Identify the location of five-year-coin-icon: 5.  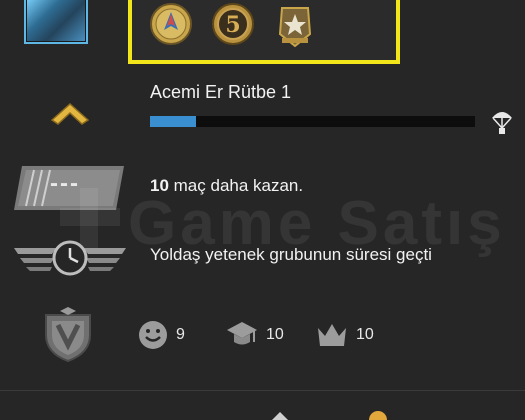
(233, 26).